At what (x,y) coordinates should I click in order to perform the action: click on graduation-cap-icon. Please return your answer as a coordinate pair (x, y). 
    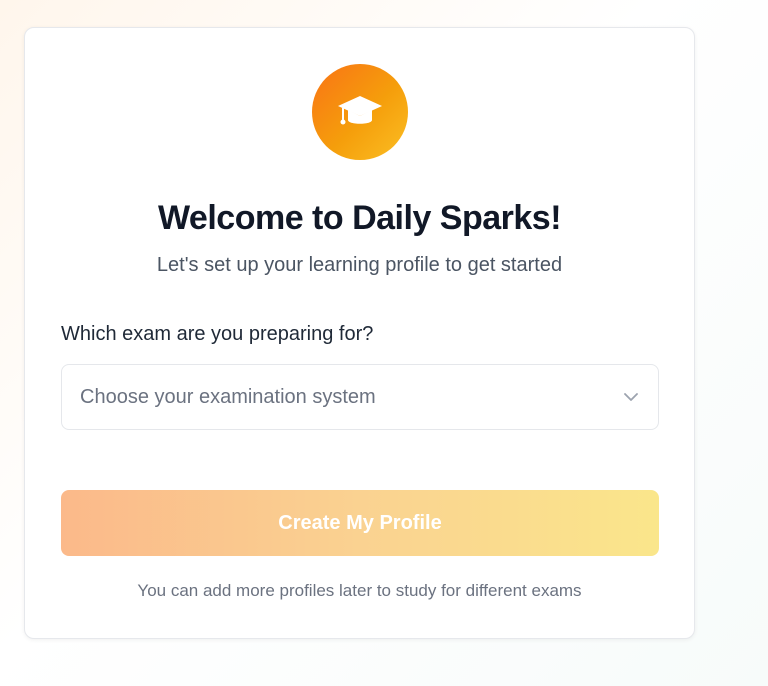
    Looking at the image, I should click on (360, 112).